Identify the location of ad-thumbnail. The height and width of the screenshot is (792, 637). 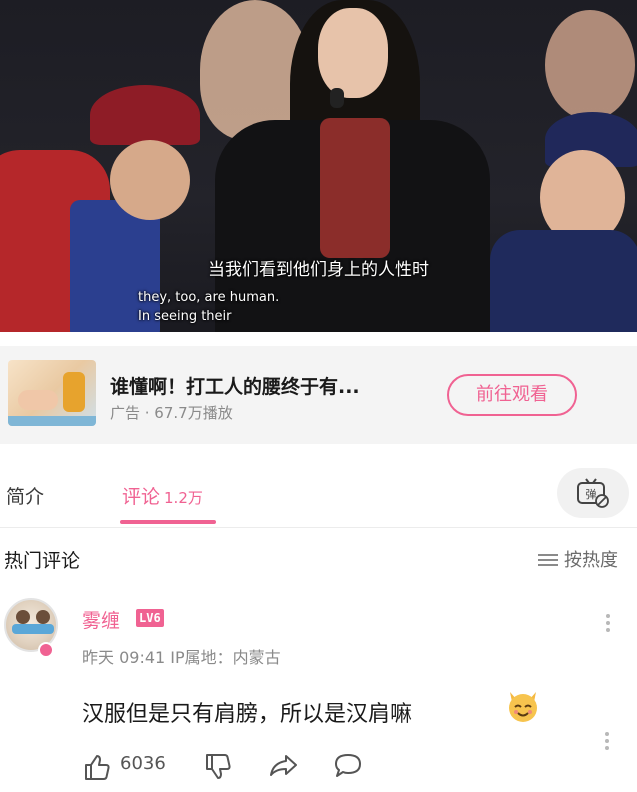
(52, 393).